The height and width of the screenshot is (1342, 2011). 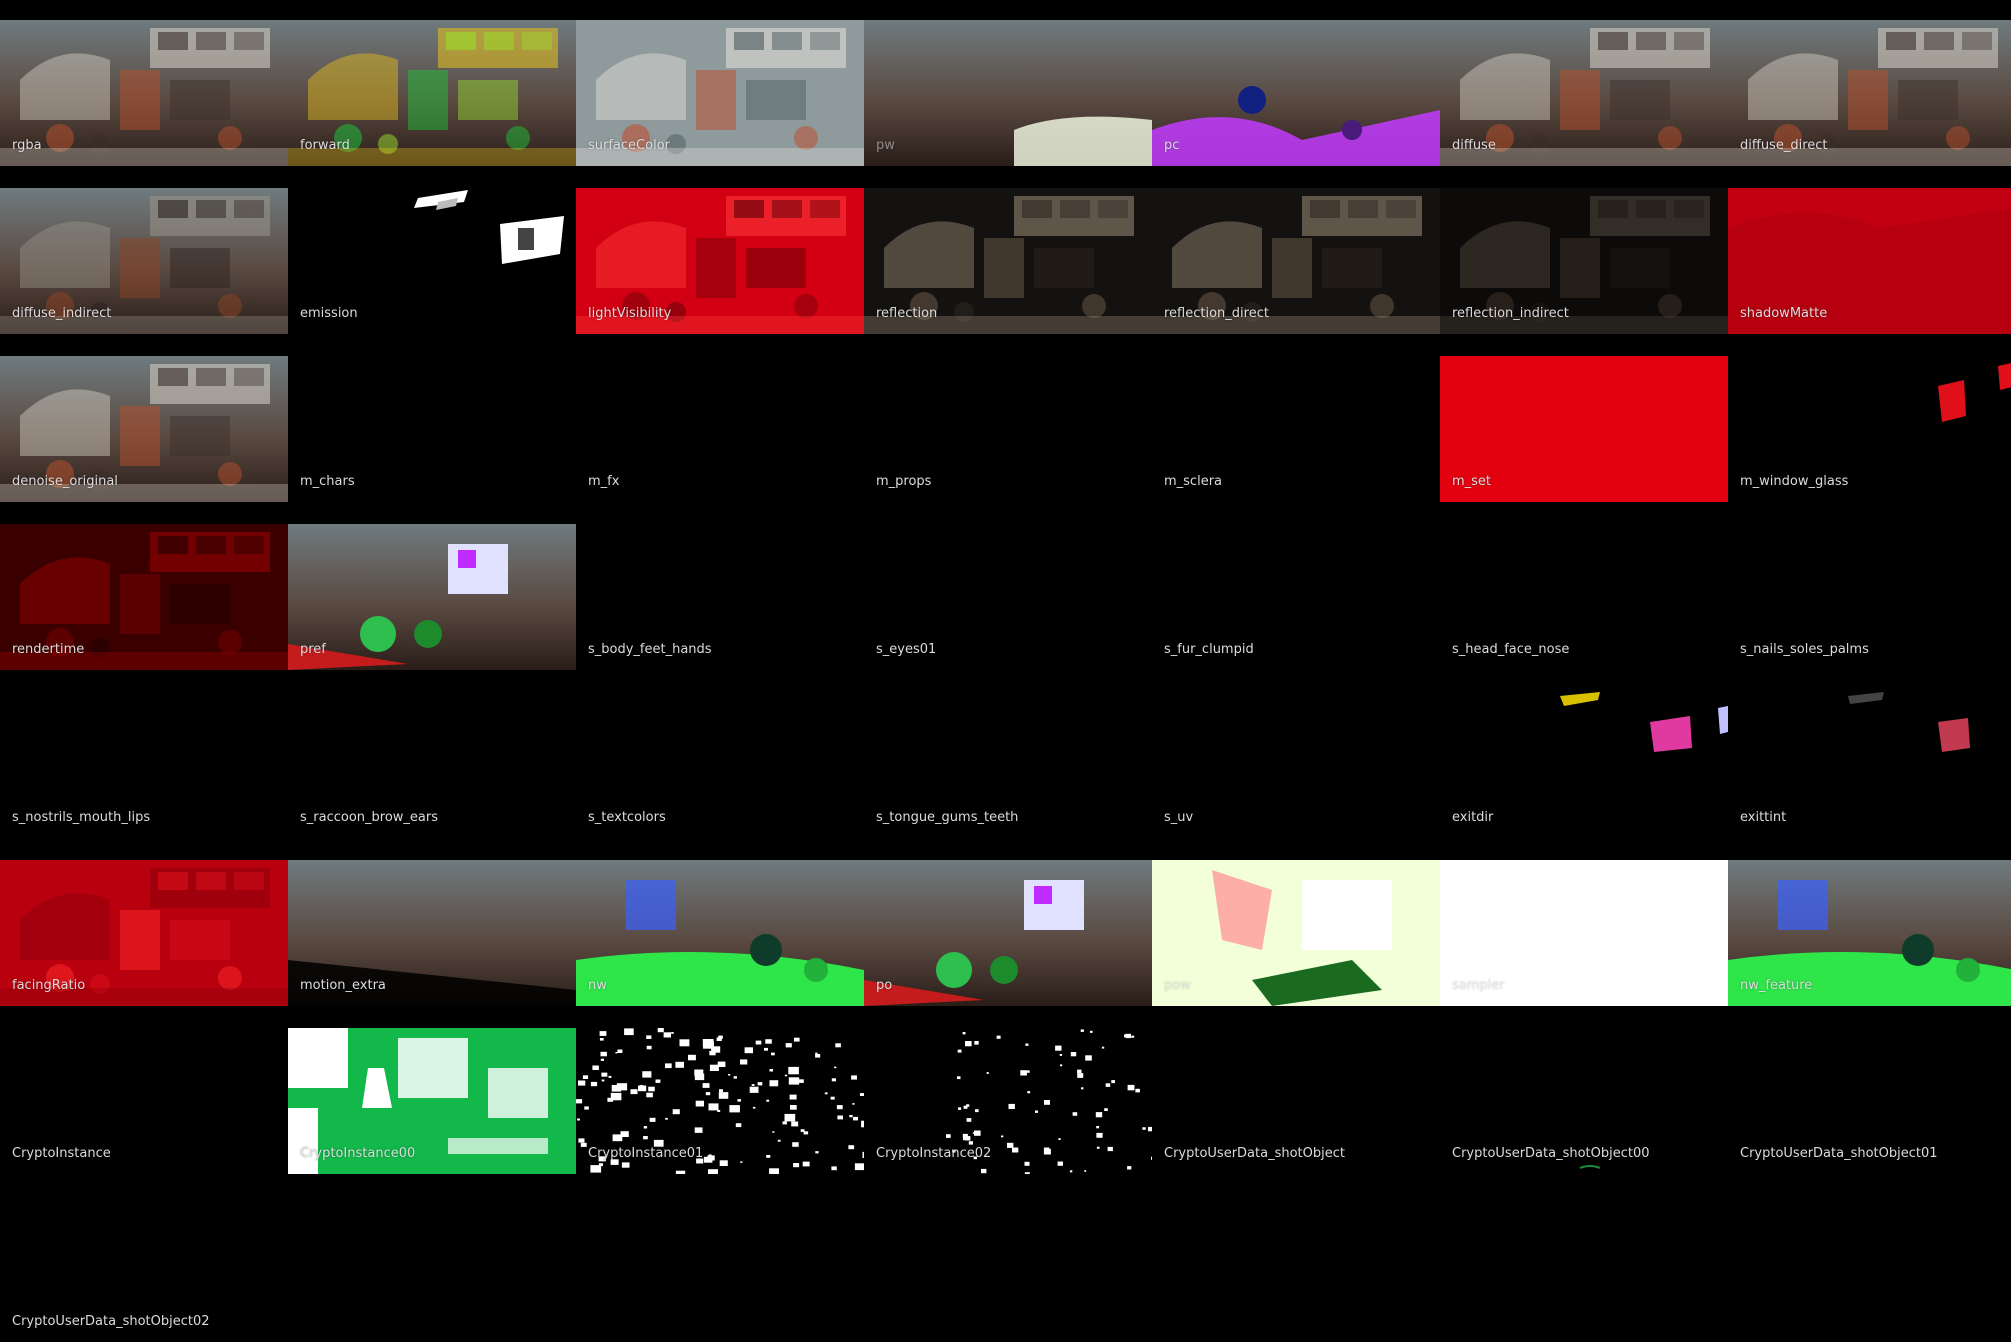 What do you see at coordinates (1296, 765) in the screenshot?
I see `aov-thumbnail-s-uv: s_uv` at bounding box center [1296, 765].